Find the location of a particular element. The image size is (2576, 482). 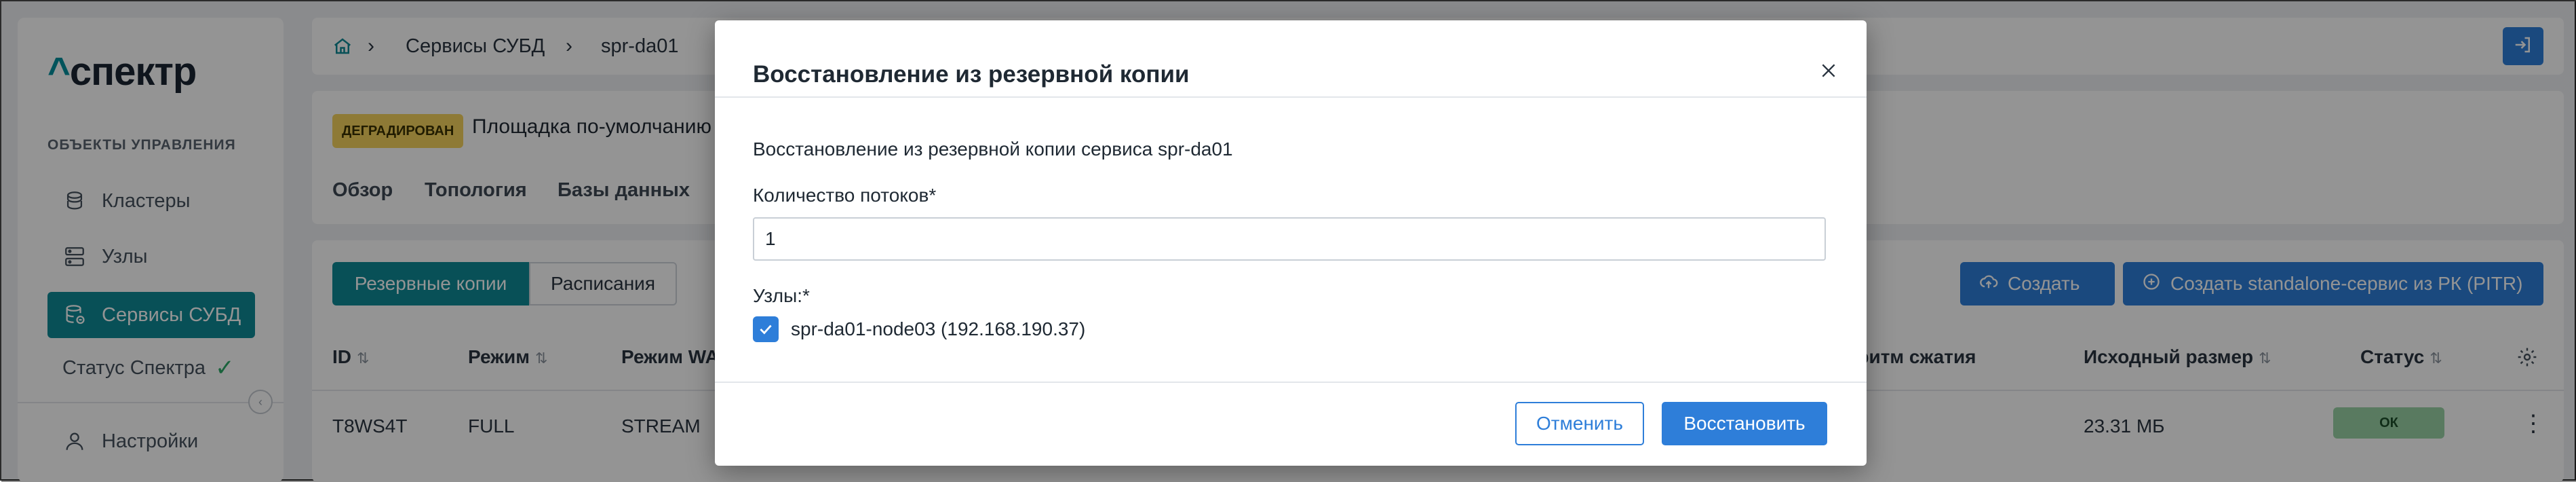

close-icon is located at coordinates (1828, 71).